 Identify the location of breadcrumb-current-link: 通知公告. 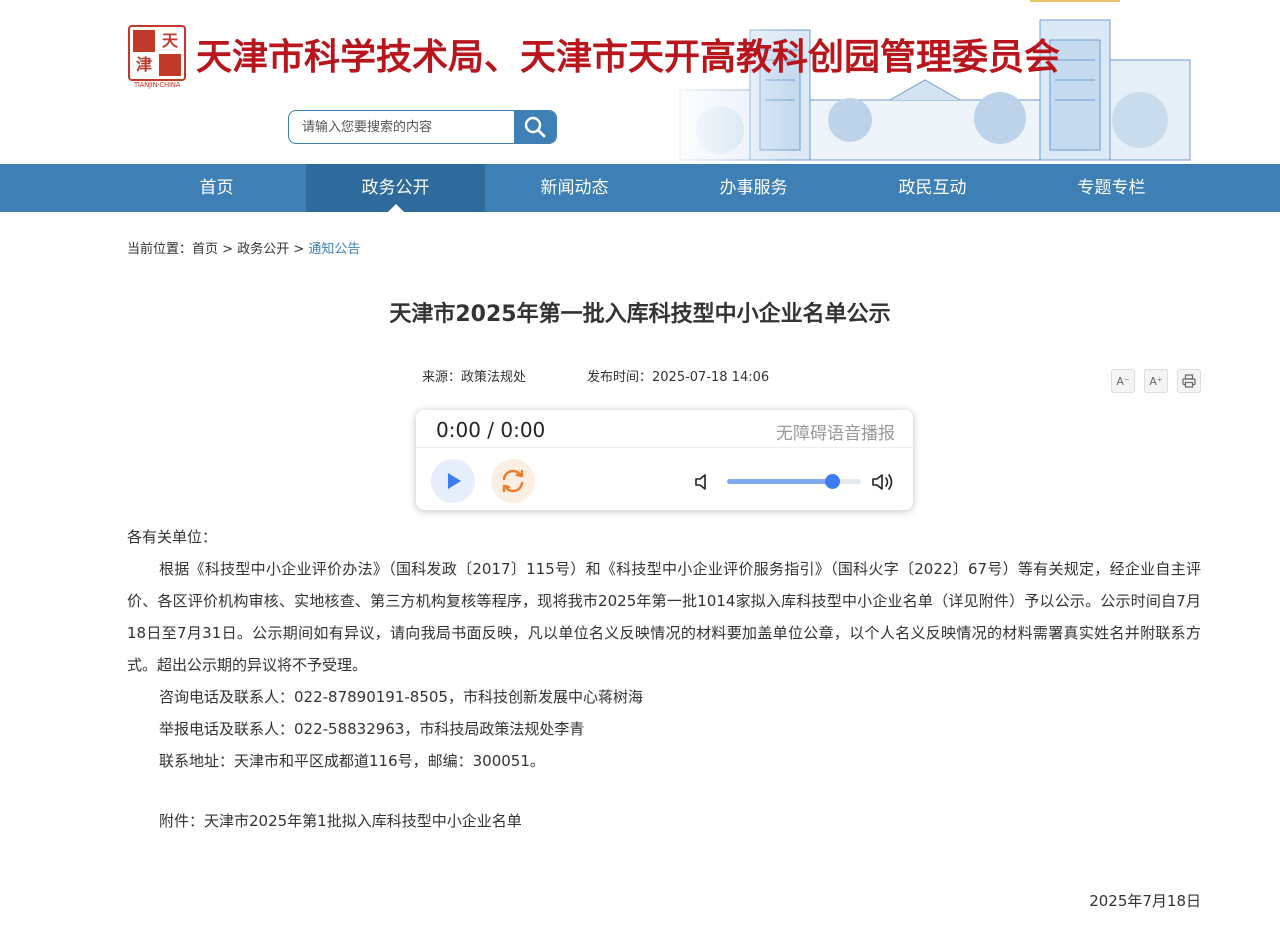
(334, 249).